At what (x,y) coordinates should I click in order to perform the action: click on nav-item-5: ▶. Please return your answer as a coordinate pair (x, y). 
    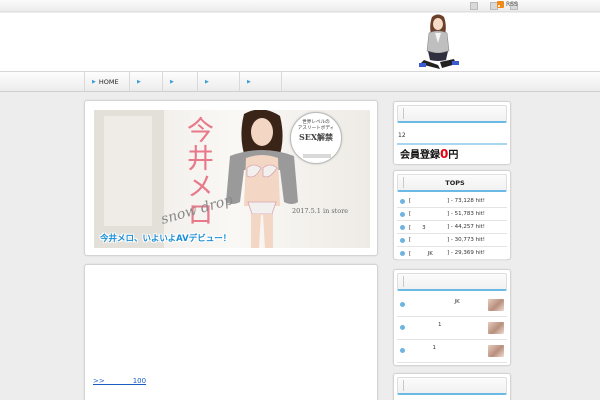
    Looking at the image, I should click on (261, 81).